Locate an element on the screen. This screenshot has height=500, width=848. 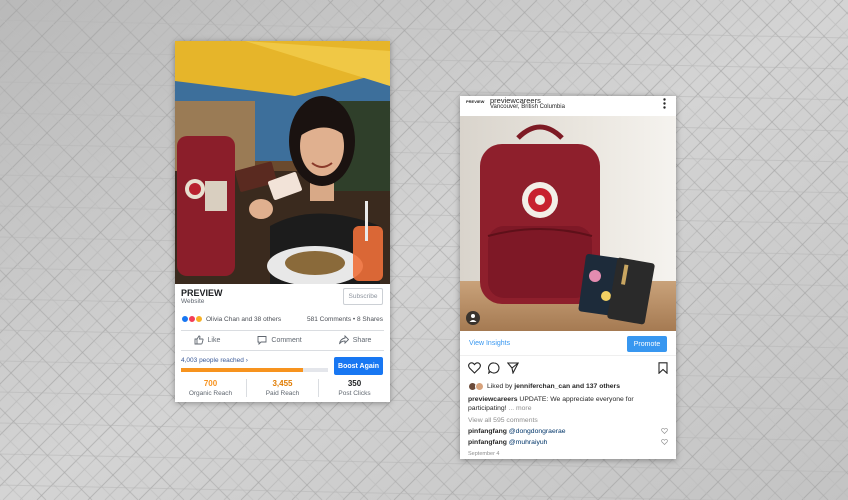
likes-summary: Liked by jenniferchan_can and 137 others is located at coordinates (544, 386).